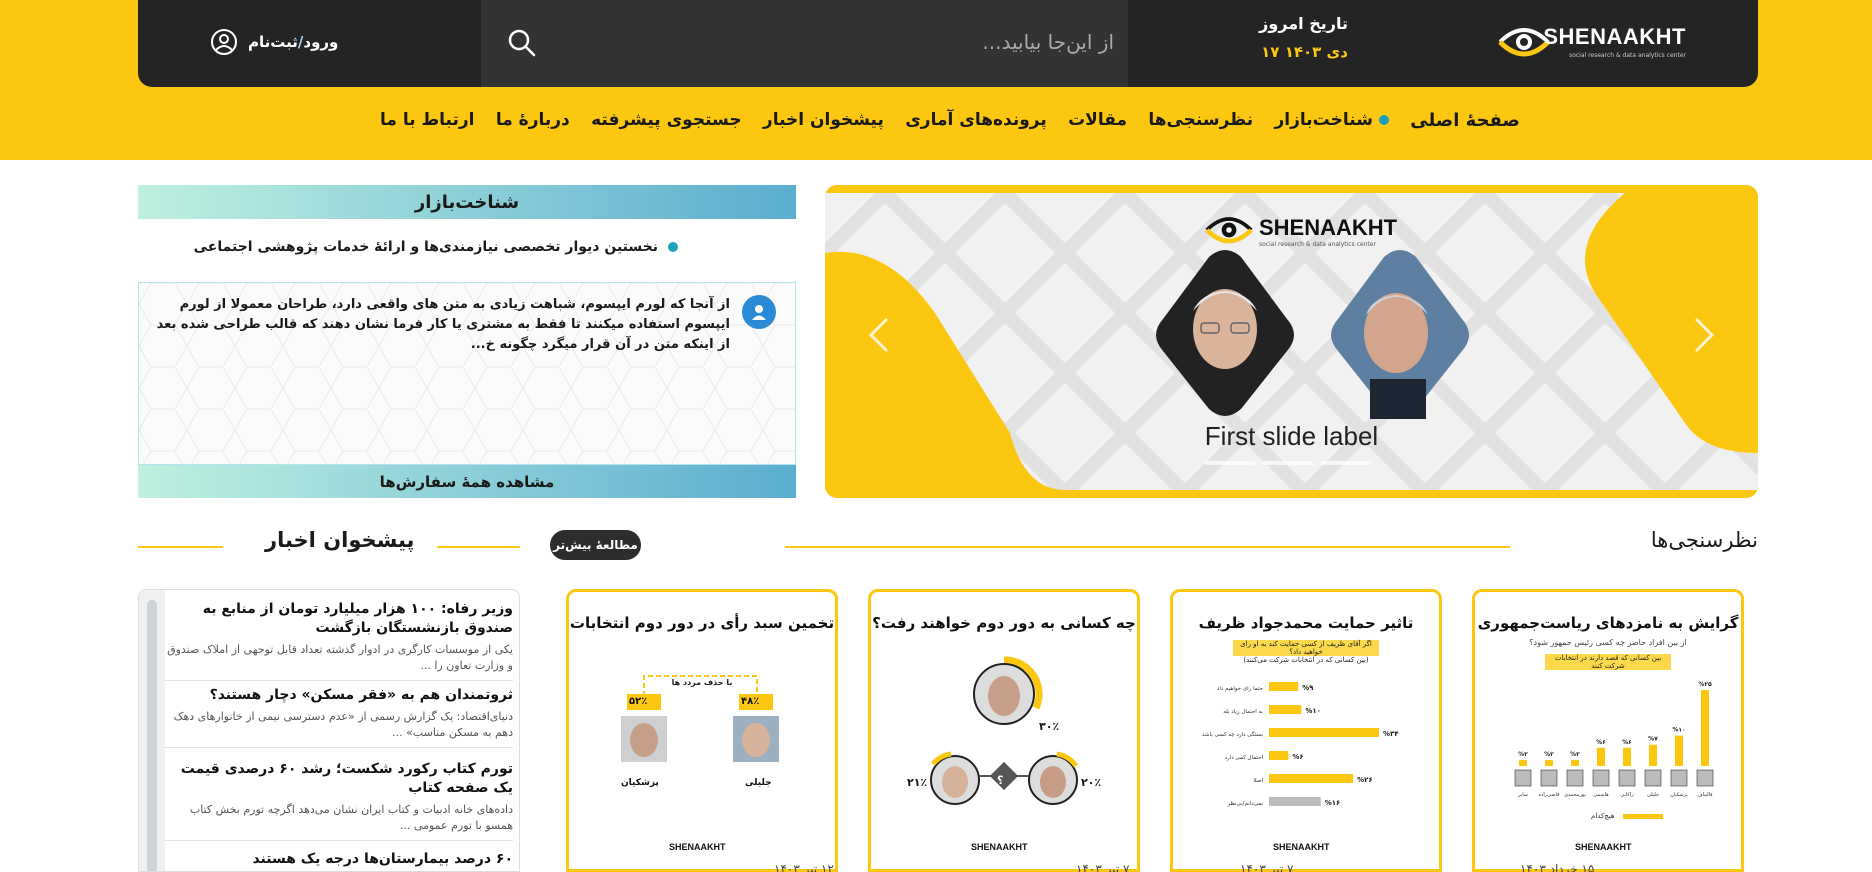 This screenshot has height=872, width=1872. What do you see at coordinates (1328, 227) in the screenshot?
I see `slide-logo-text: SHENAAKHT` at bounding box center [1328, 227].